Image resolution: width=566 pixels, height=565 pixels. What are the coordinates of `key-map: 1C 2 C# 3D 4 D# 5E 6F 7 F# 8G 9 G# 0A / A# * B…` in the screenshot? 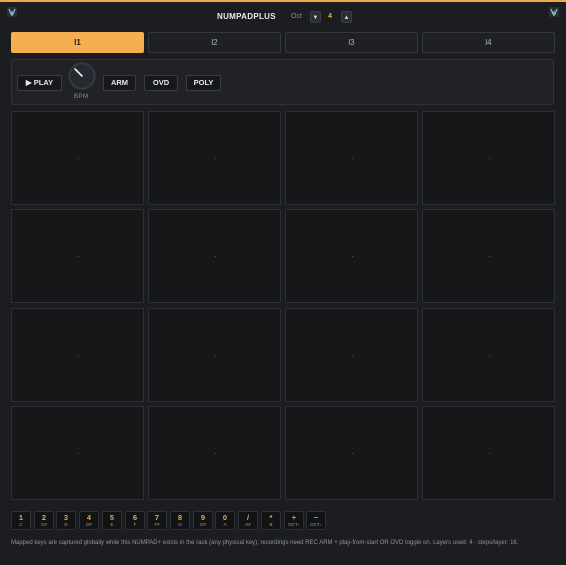 It's located at (171, 521).